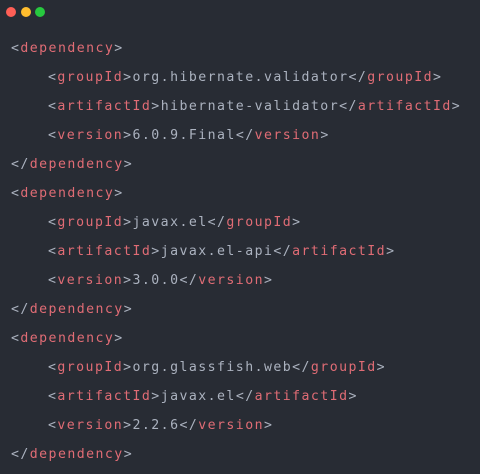 The height and width of the screenshot is (474, 480). Describe the element at coordinates (11, 12) in the screenshot. I see `close-window-icon` at that location.